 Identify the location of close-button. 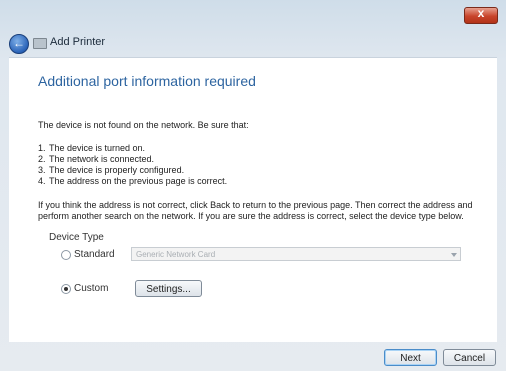
(481, 15).